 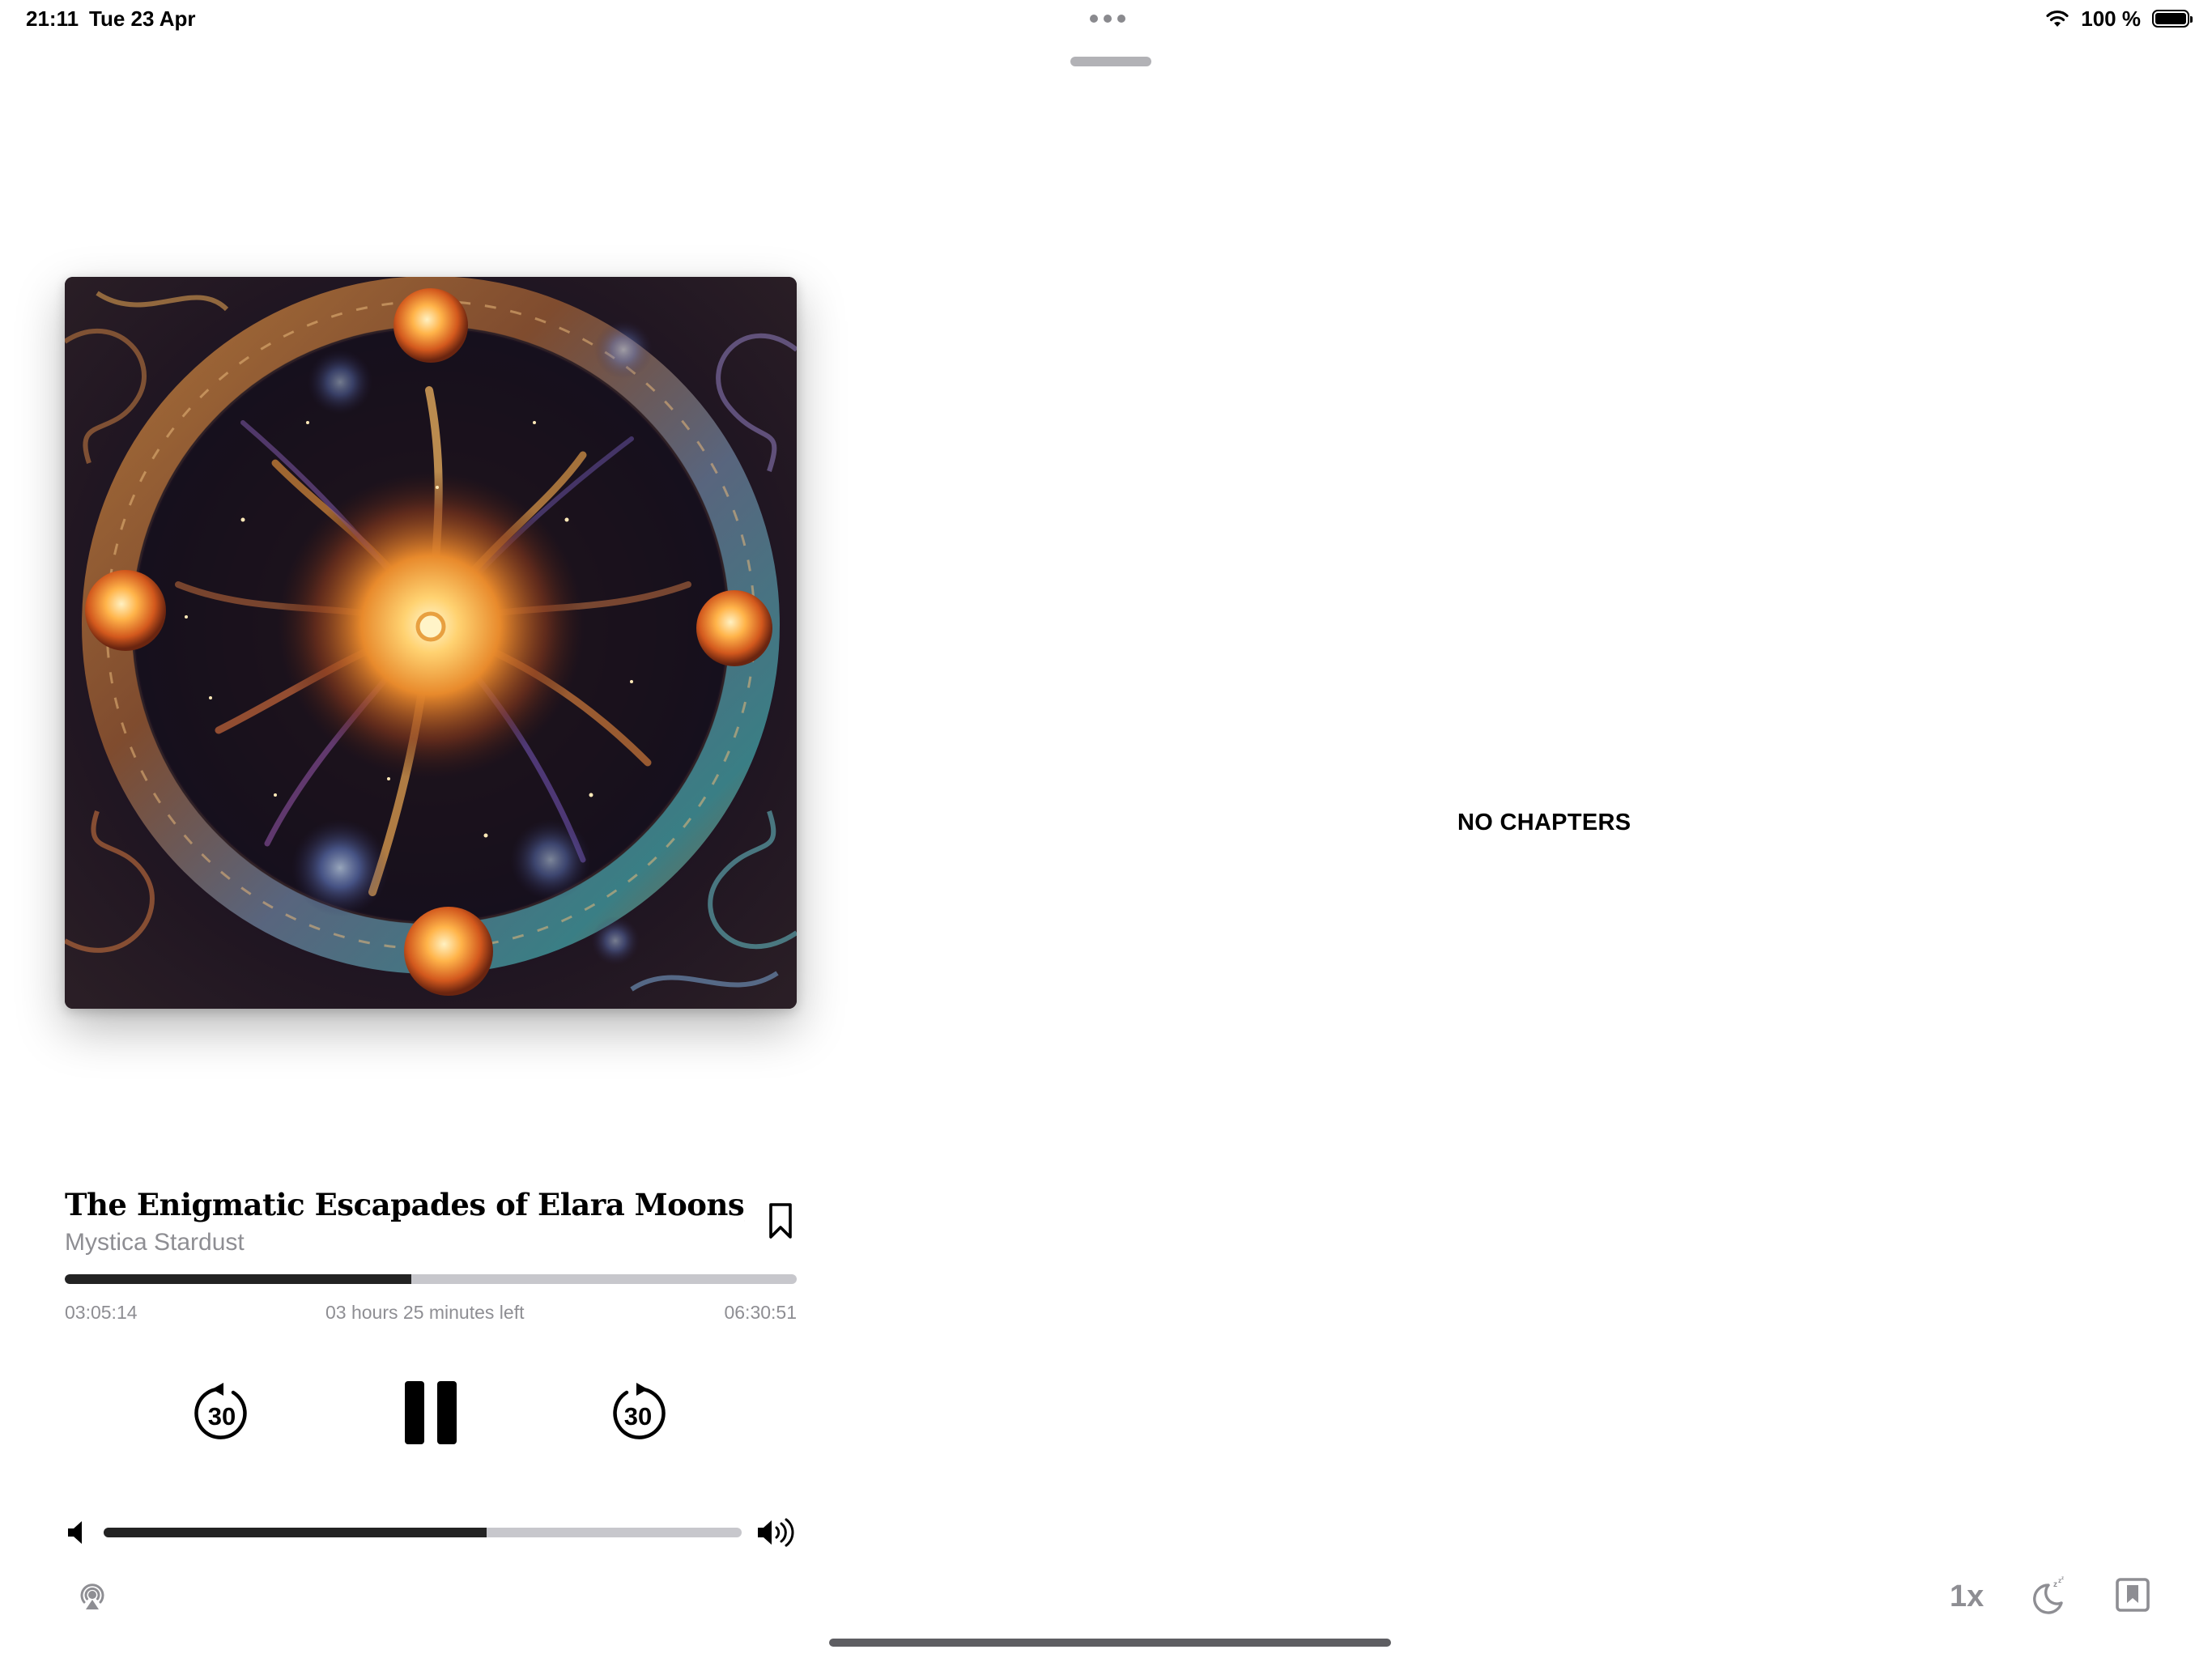 I want to click on elapsed-time: 03:05:14, so click(x=102, y=1312).